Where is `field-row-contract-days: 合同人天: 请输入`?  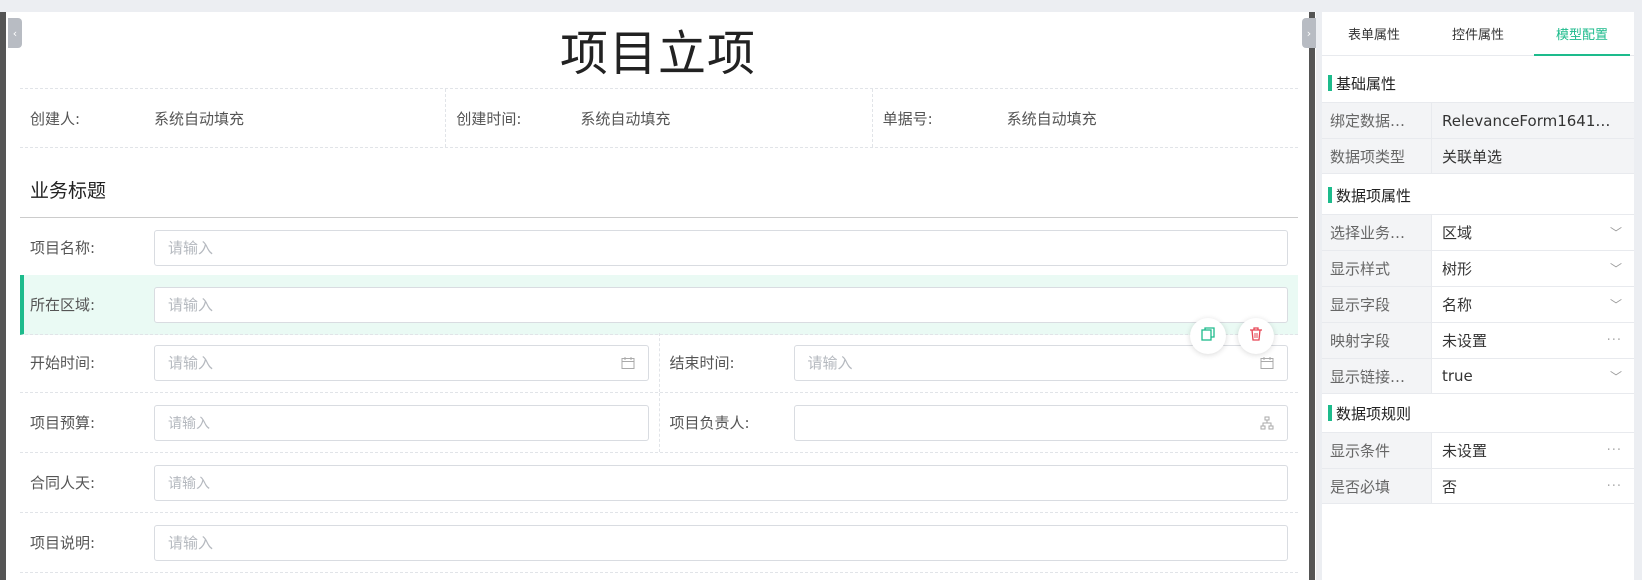 field-row-contract-days: 合同人天: 请输入 is located at coordinates (659, 483).